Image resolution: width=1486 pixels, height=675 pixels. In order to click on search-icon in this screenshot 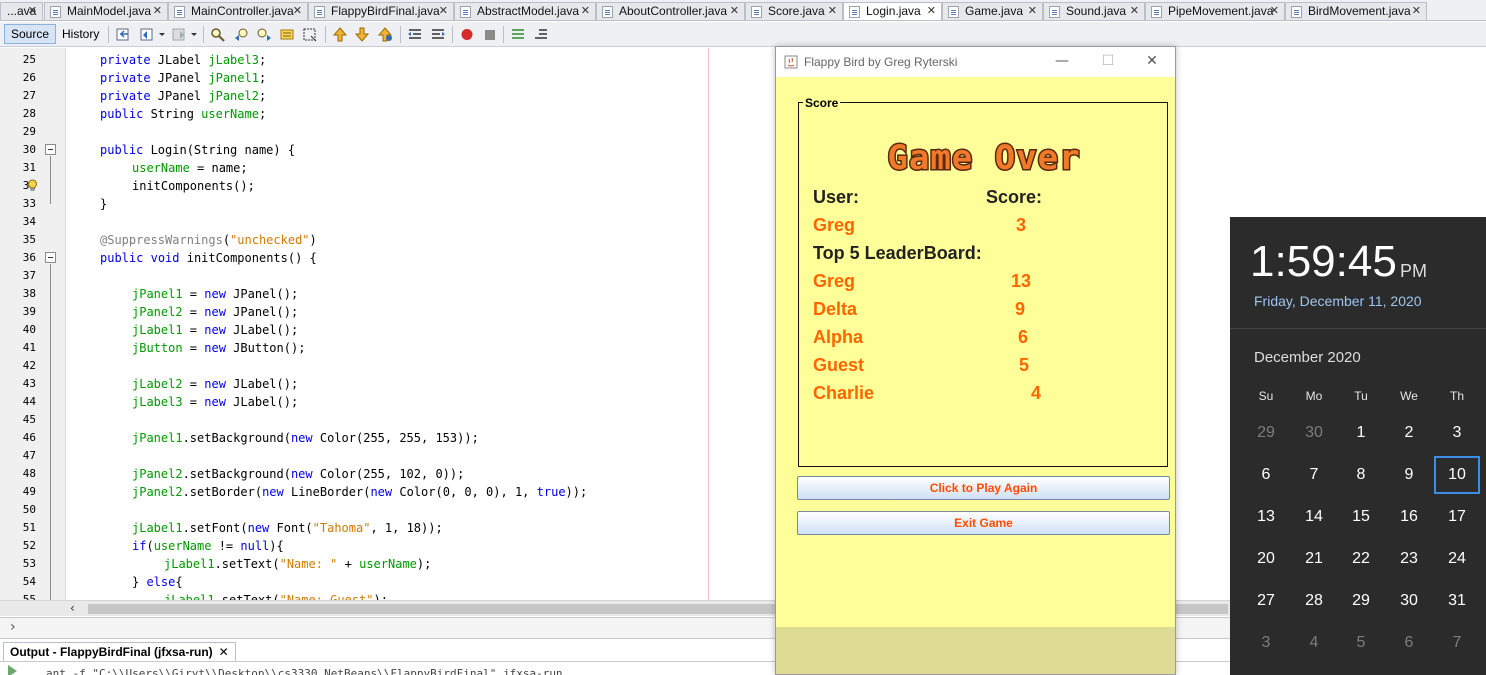, I will do `click(218, 34)`.